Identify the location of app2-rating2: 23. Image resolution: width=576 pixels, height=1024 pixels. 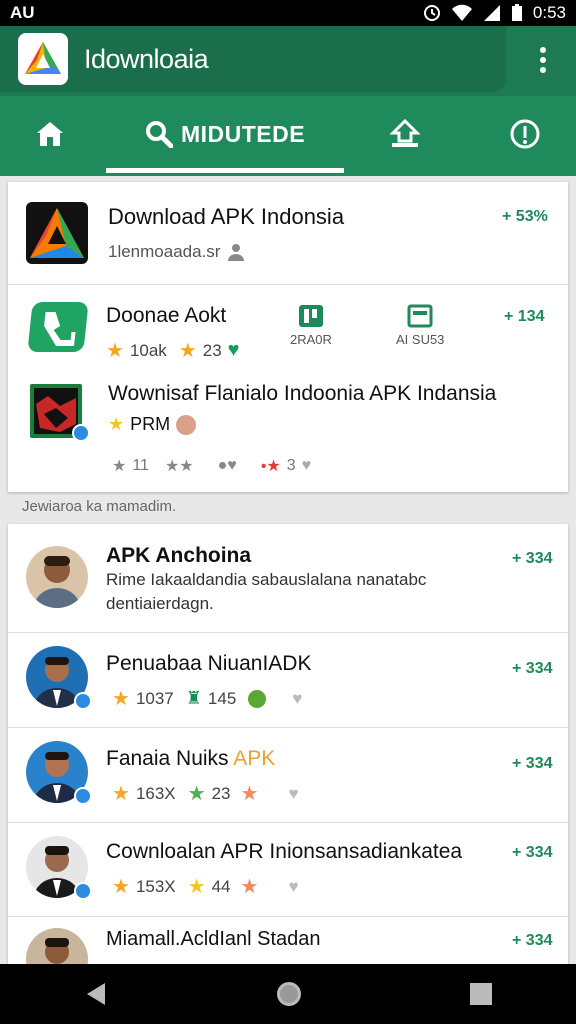
(212, 350).